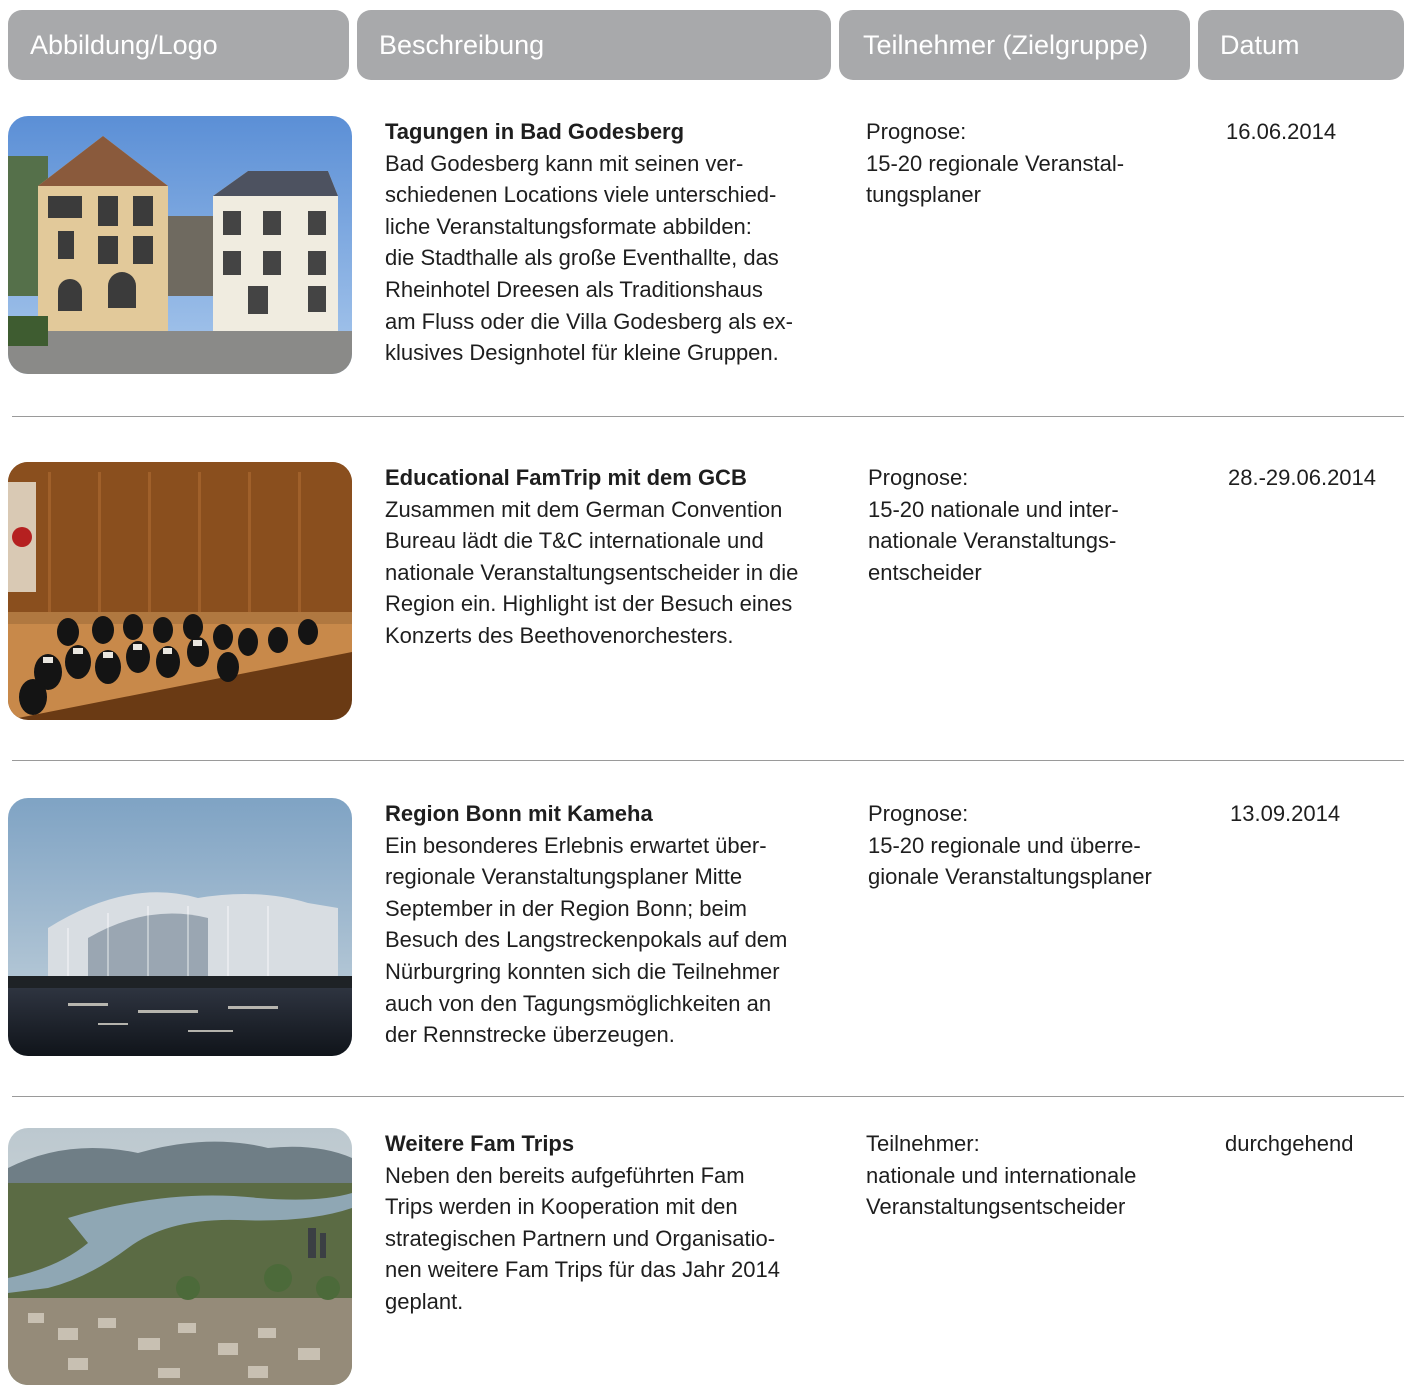  I want to click on row-date: 13.09.2014, so click(1285, 813).